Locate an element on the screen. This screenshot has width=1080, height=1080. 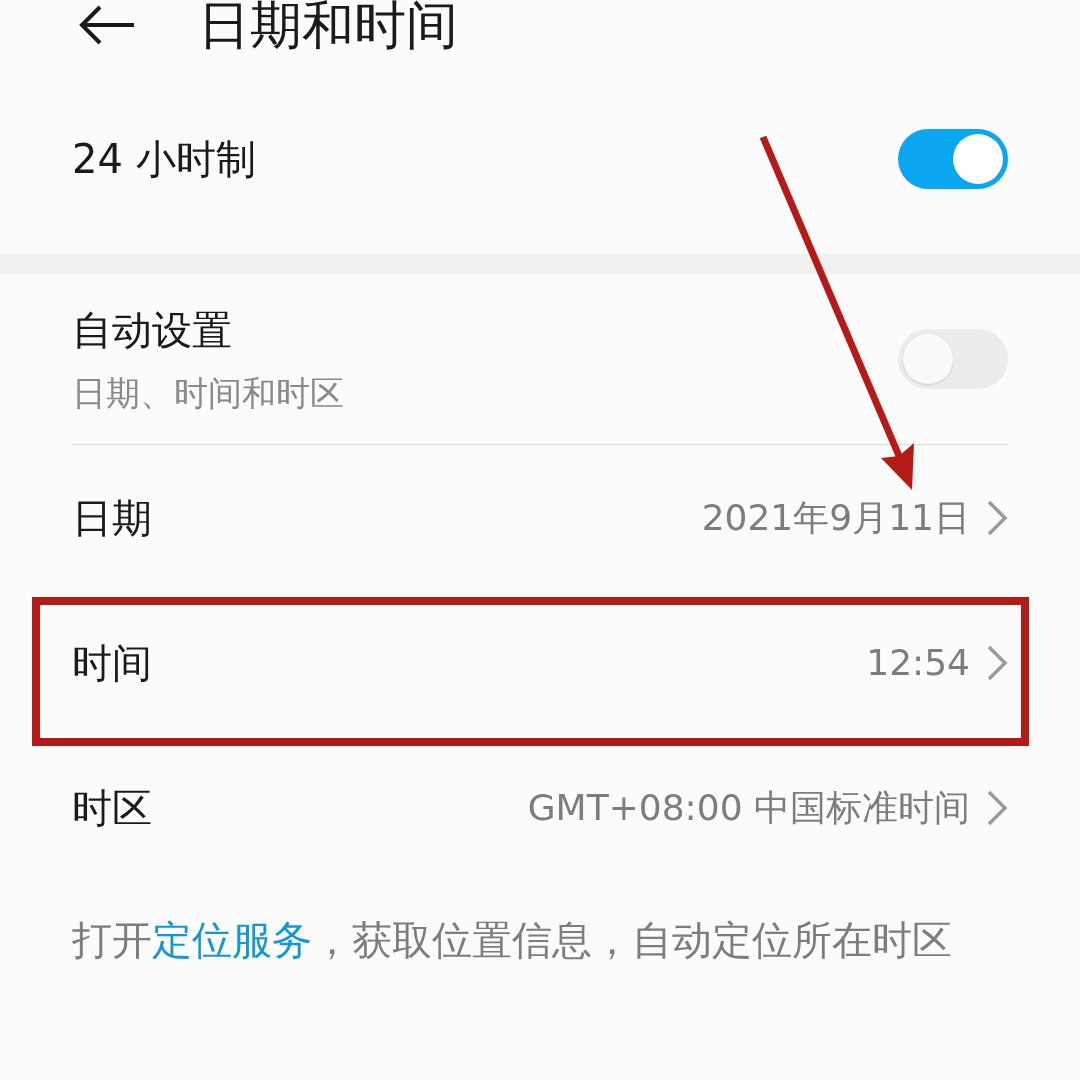
row-subtitle: 日期、时间和时区 is located at coordinates (208, 393).